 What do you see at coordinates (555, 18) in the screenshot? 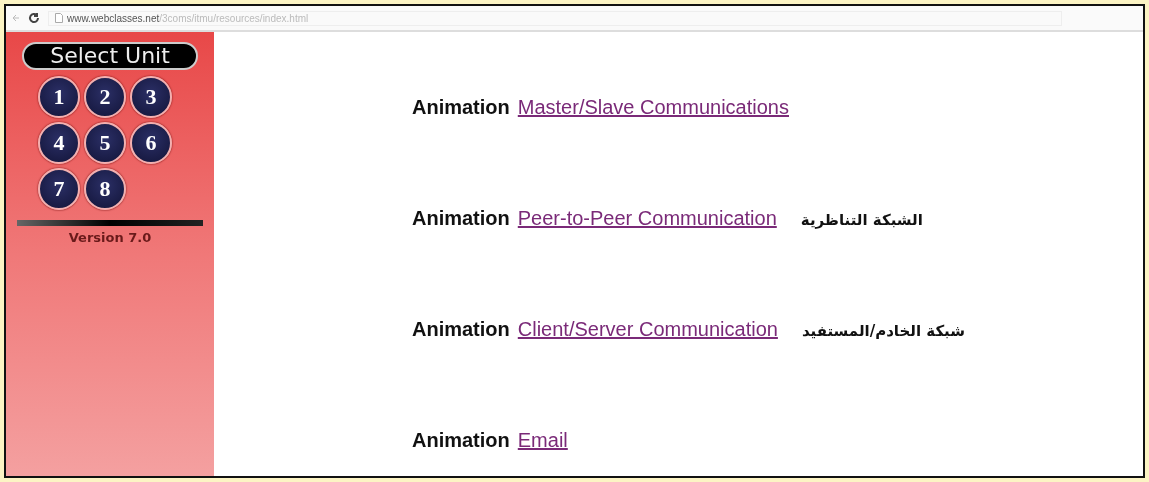
I see `address-field: www.webclasses.net/3coms/itmu/resources/index.html` at bounding box center [555, 18].